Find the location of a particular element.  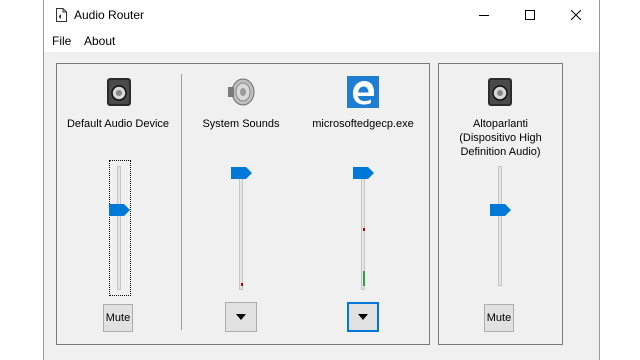

device-select-button-system-sounds is located at coordinates (241, 317).